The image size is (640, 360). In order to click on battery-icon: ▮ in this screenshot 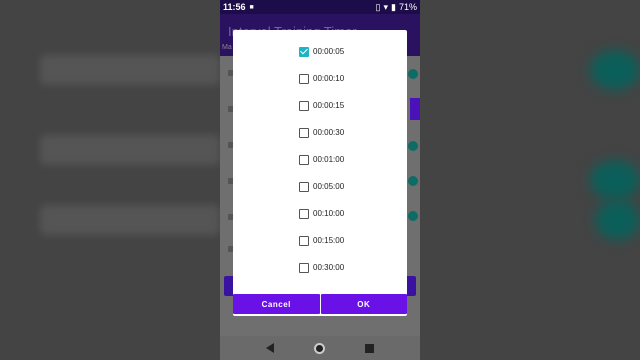, I will do `click(393, 6)`.